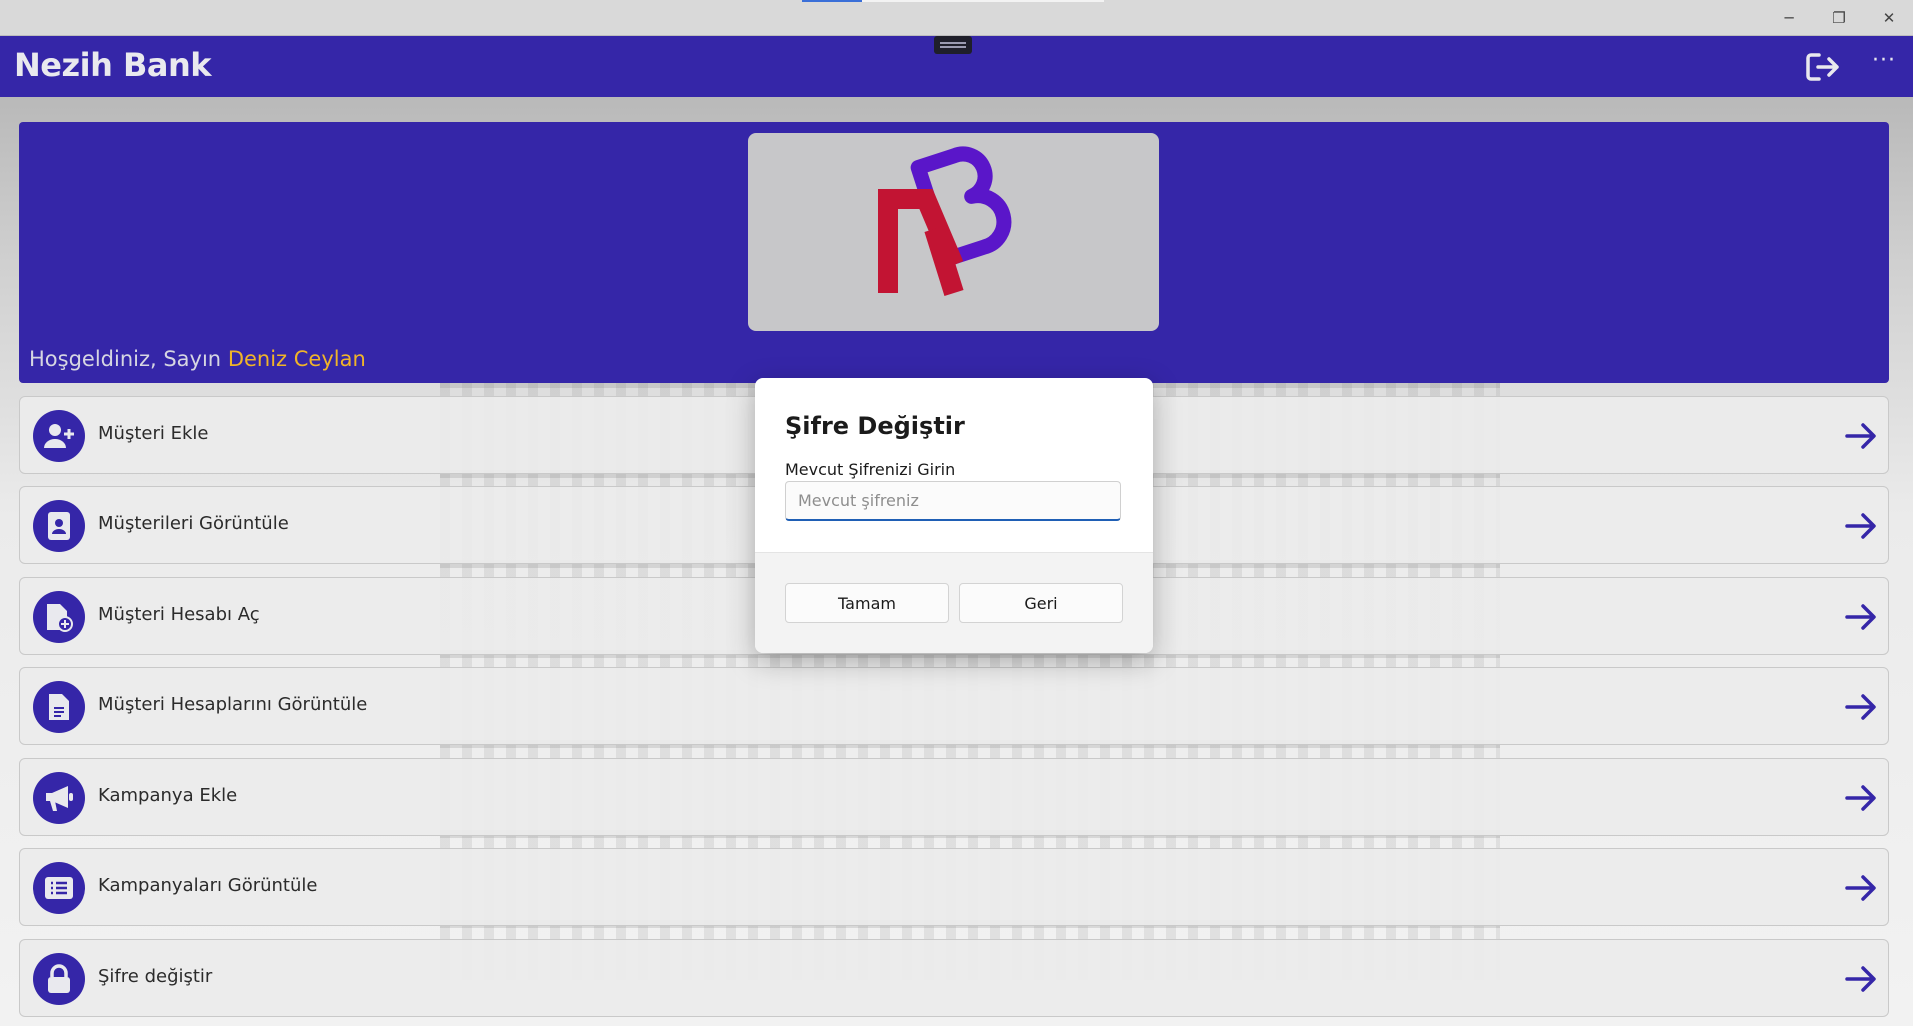 The image size is (1913, 1026). What do you see at coordinates (296, 359) in the screenshot?
I see `user-name: Deniz Ceylan` at bounding box center [296, 359].